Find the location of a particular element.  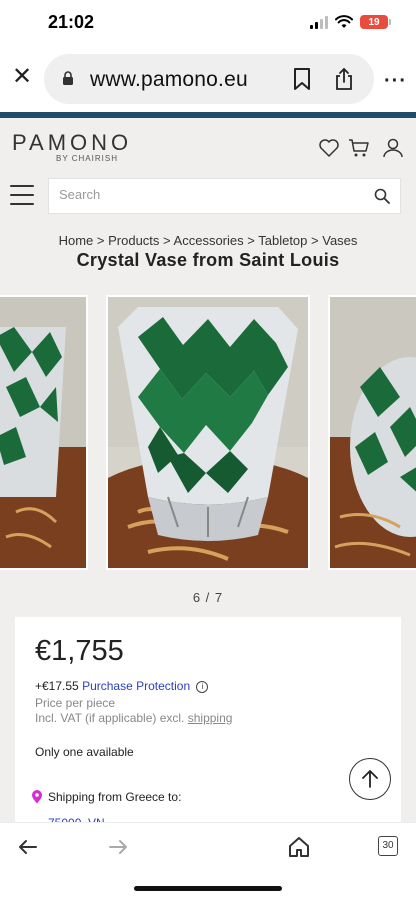

signal-icon is located at coordinates (319, 22).